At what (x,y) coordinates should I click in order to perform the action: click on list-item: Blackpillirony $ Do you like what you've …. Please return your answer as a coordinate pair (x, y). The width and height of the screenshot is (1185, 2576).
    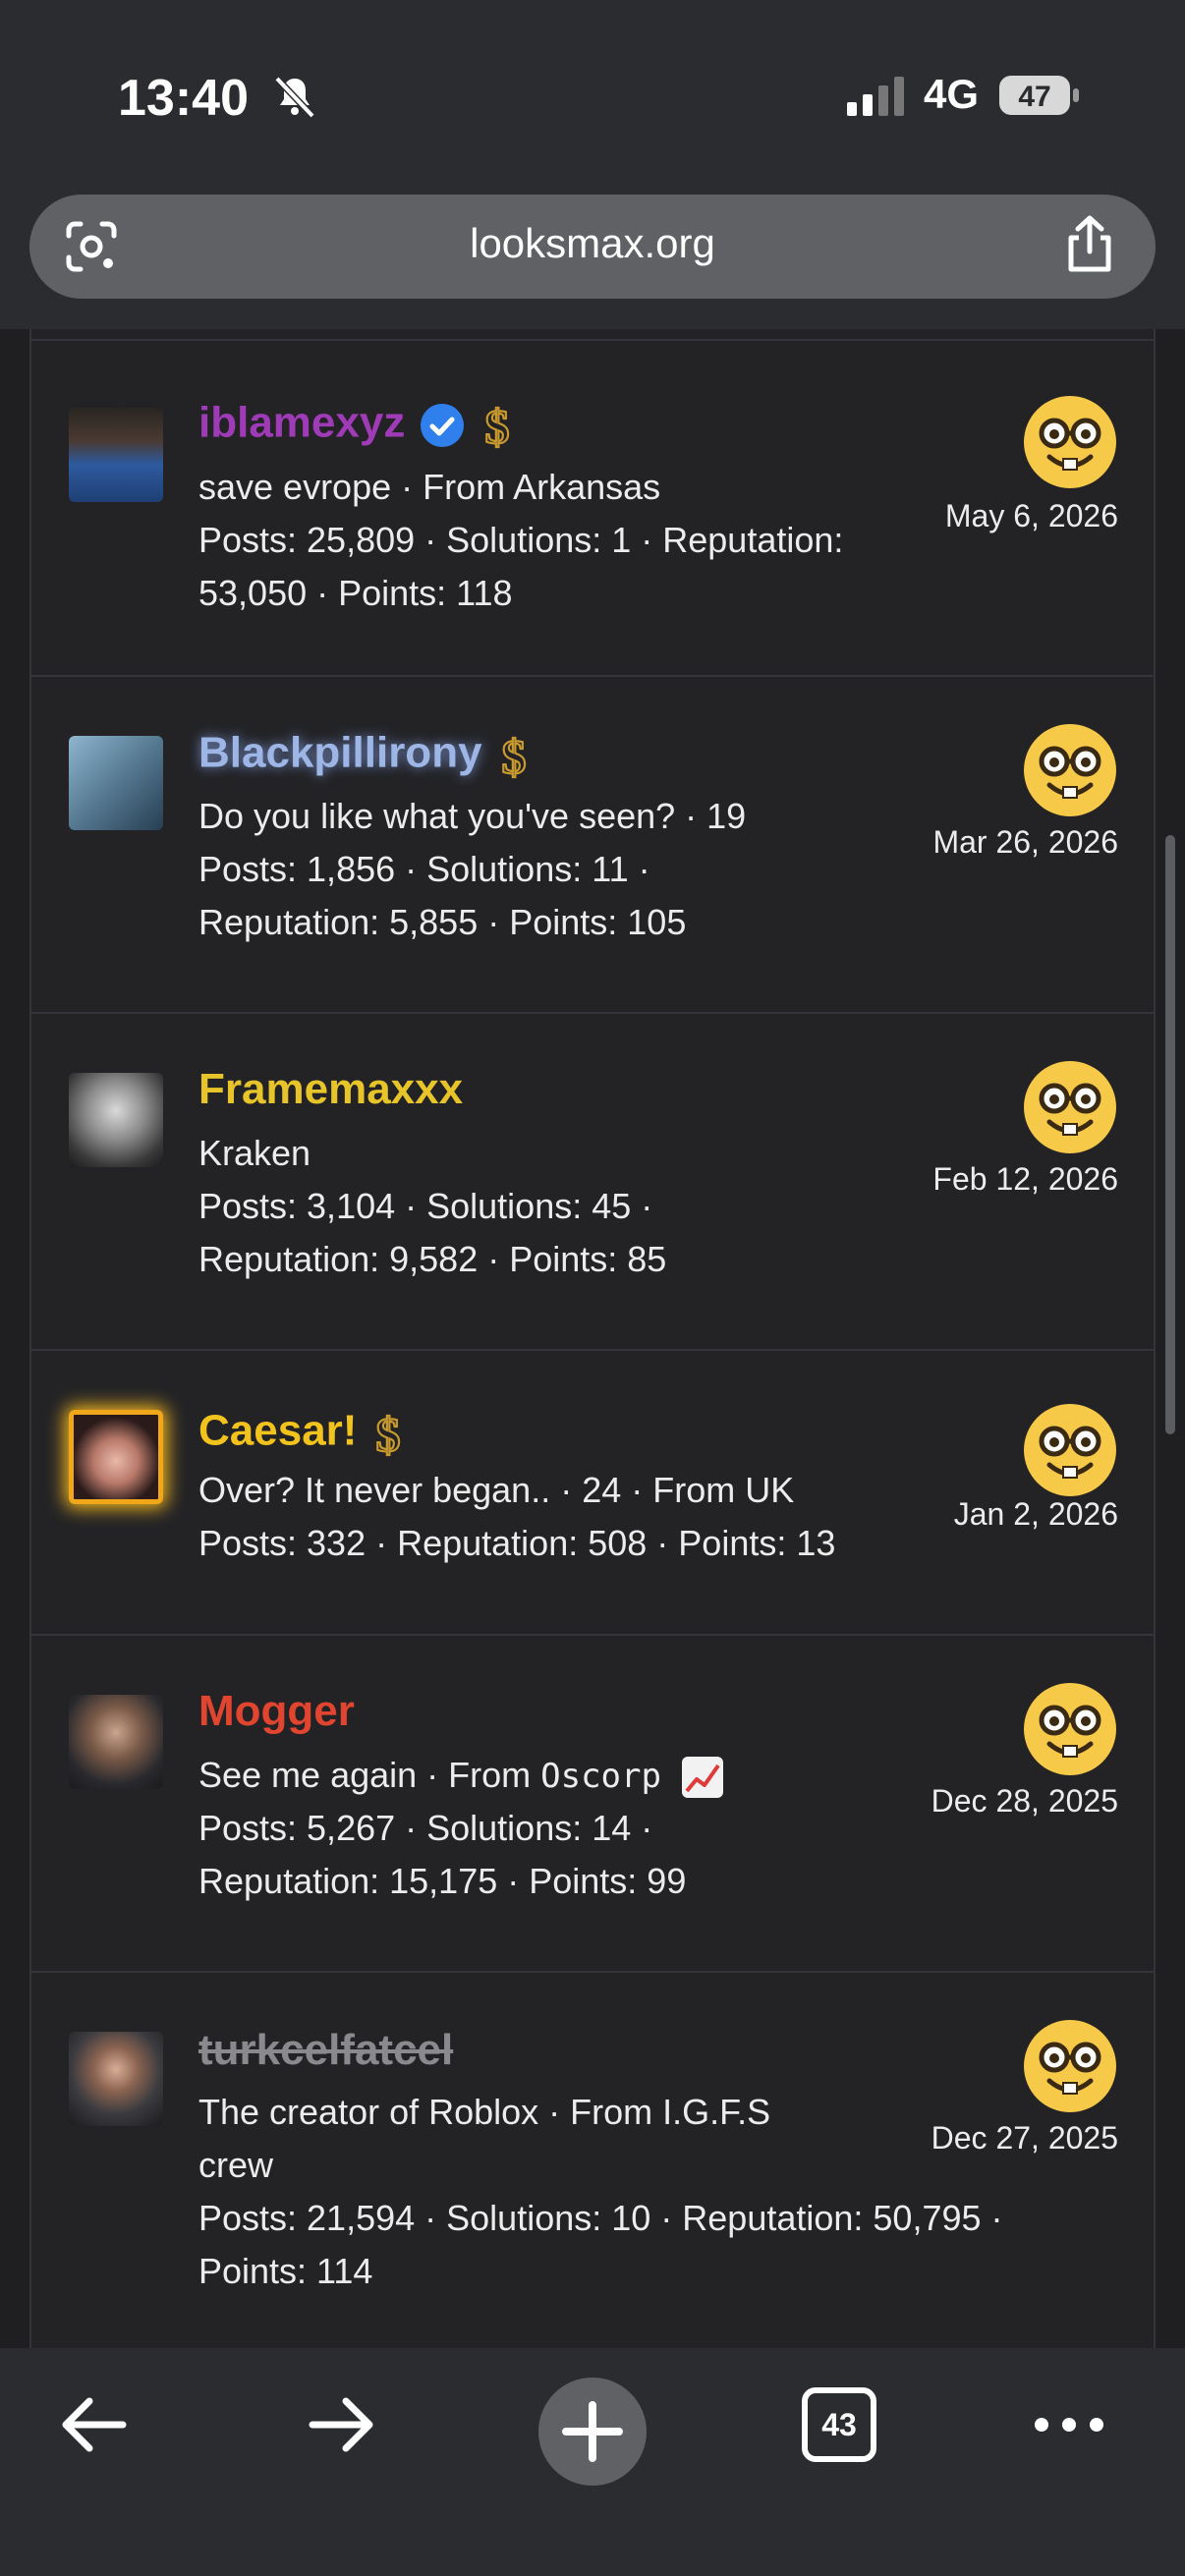
    Looking at the image, I should click on (592, 843).